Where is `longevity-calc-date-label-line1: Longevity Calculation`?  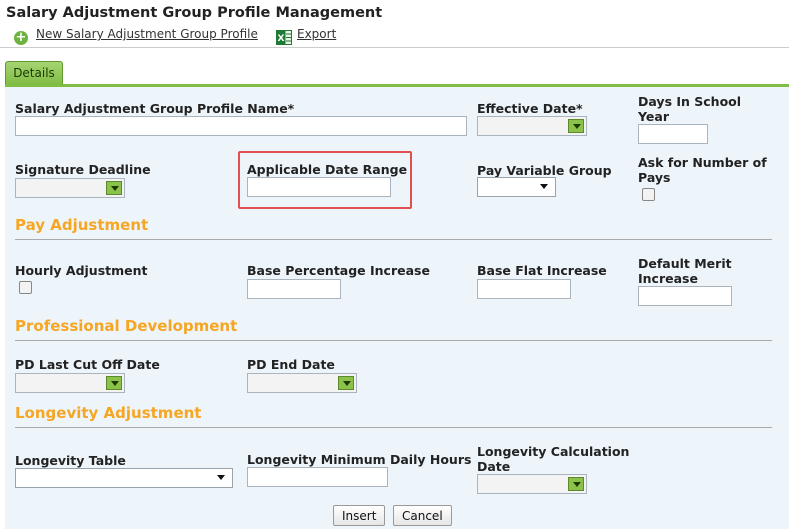 longevity-calc-date-label-line1: Longevity Calculation is located at coordinates (553, 451).